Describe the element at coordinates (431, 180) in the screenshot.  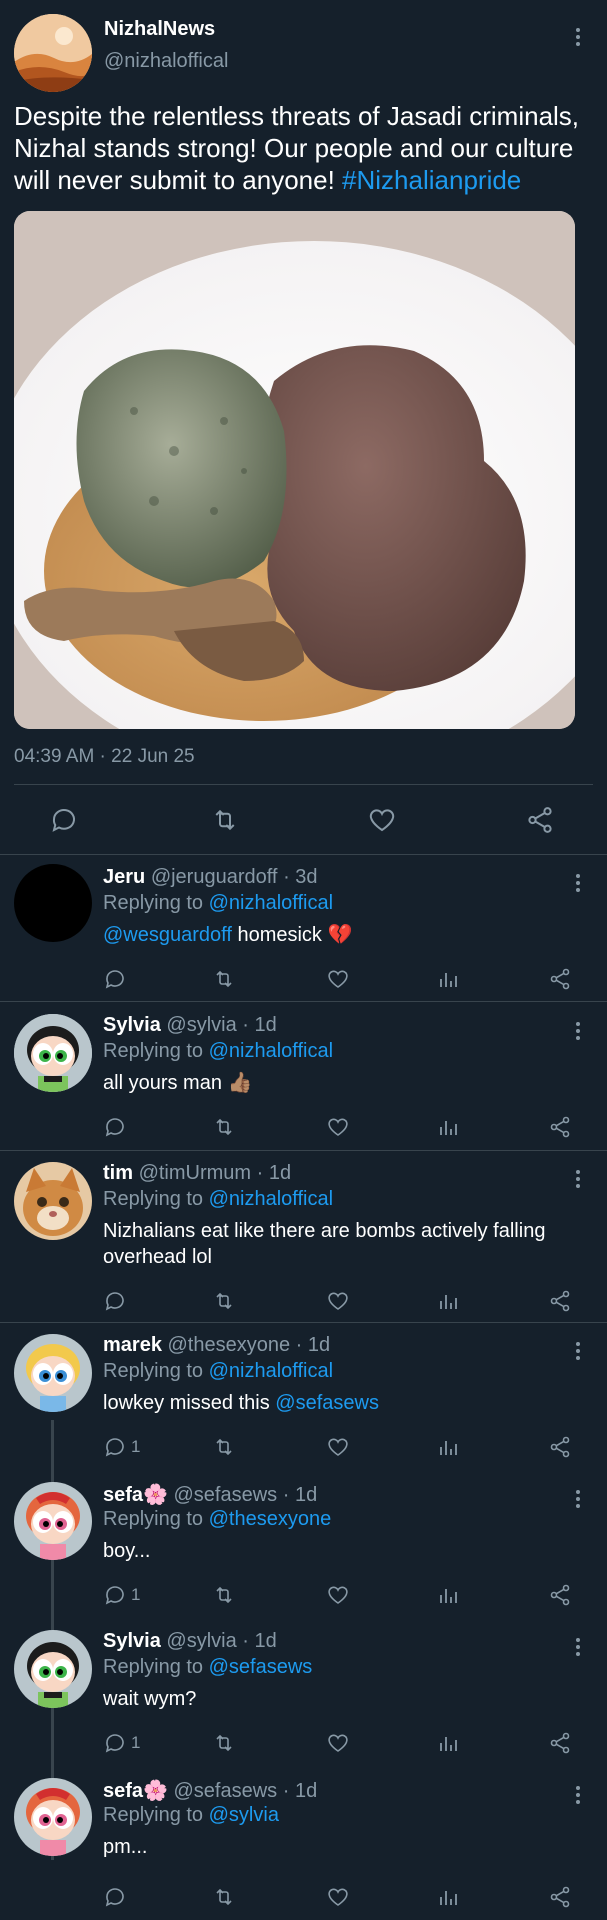
I see `hashtag-link: #Nizhalianpride` at that location.